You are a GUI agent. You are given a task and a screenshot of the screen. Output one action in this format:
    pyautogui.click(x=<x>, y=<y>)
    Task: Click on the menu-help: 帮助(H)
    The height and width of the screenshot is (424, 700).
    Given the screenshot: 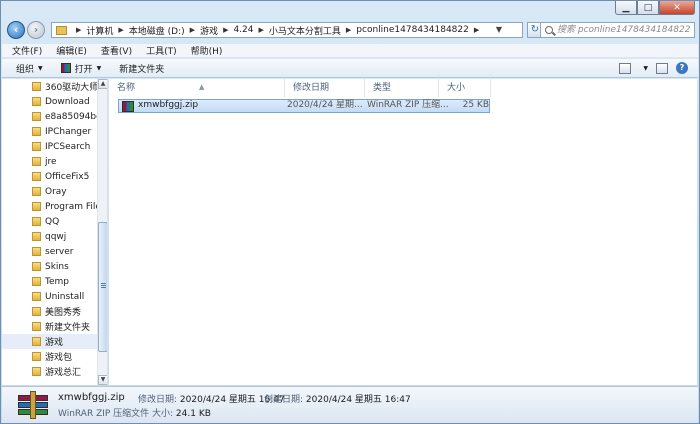 What is the action you would take?
    pyautogui.click(x=207, y=50)
    